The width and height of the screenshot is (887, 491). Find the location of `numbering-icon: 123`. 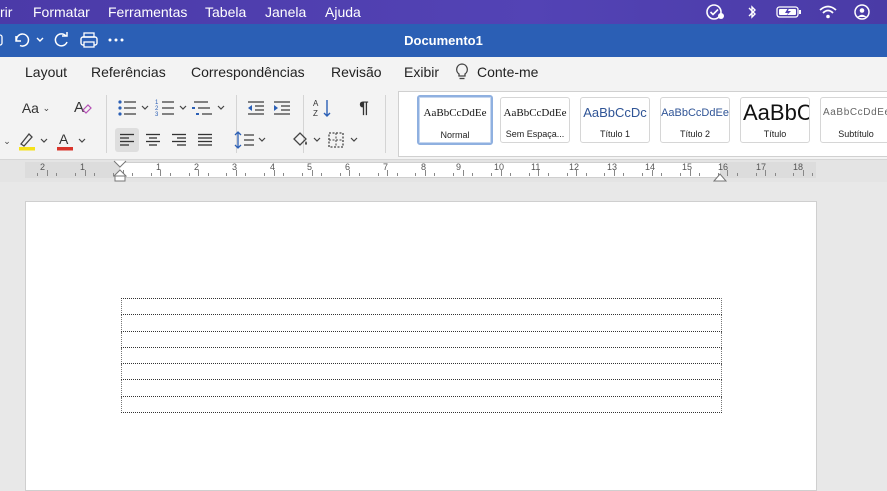

numbering-icon: 123 is located at coordinates (172, 108).